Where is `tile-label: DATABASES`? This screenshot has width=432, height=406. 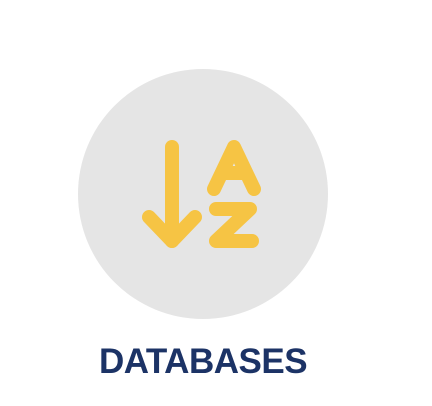 tile-label: DATABASES is located at coordinates (203, 361).